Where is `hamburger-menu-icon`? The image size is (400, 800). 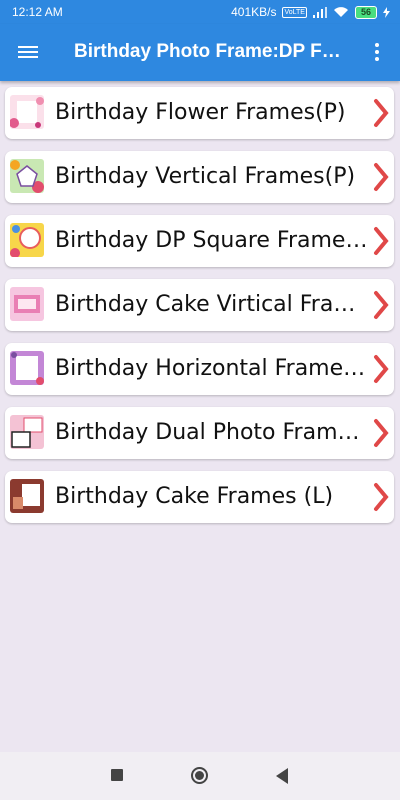
hamburger-menu-icon is located at coordinates (29, 52).